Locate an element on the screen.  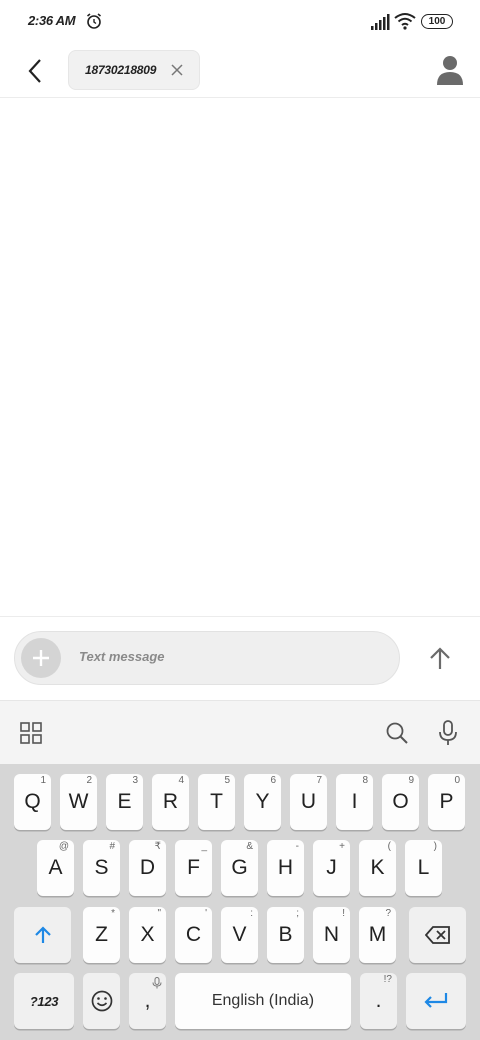
key-hint: ( is located at coordinates (389, 846).